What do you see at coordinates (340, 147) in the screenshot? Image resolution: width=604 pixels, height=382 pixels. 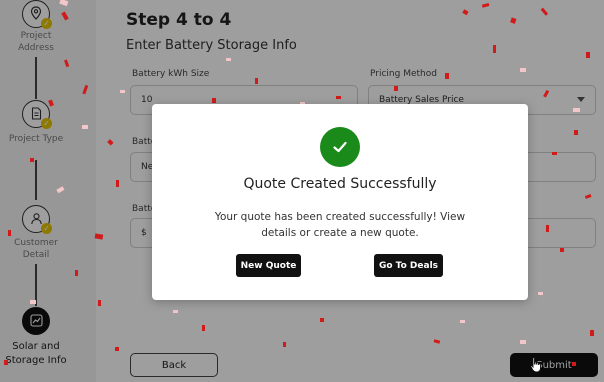 I see `success-check-icon` at bounding box center [340, 147].